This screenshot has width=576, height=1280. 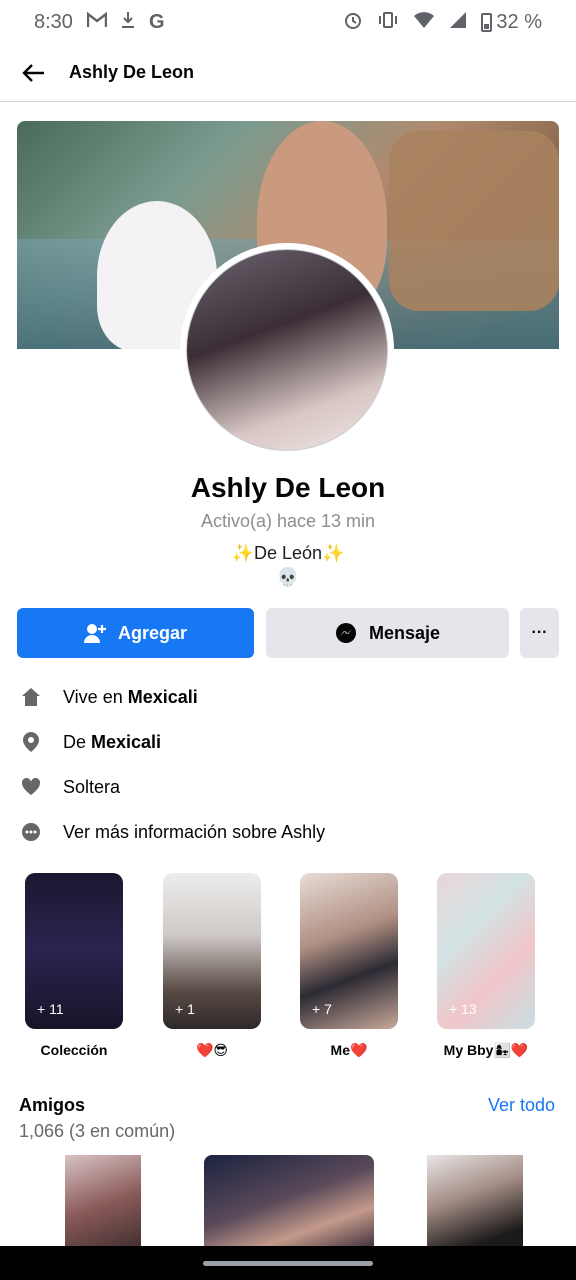 I want to click on battery-level: 32 %, so click(x=519, y=21).